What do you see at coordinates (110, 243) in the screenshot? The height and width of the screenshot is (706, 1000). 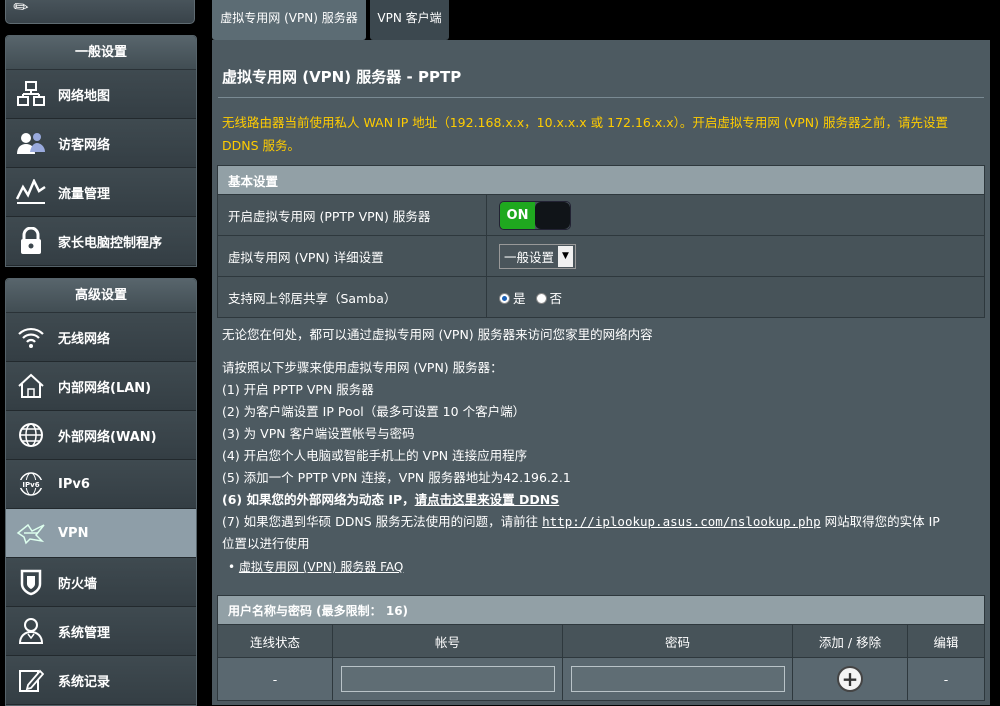 I see `sidebar-item-label: 家长电脑控制程序` at bounding box center [110, 243].